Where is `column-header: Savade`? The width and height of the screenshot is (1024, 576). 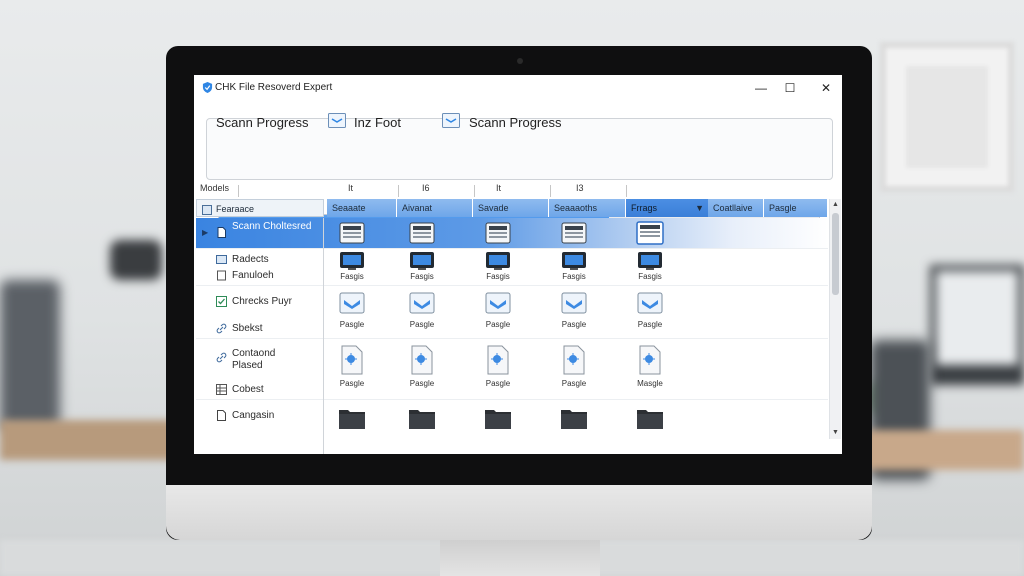 column-header: Savade is located at coordinates (511, 208).